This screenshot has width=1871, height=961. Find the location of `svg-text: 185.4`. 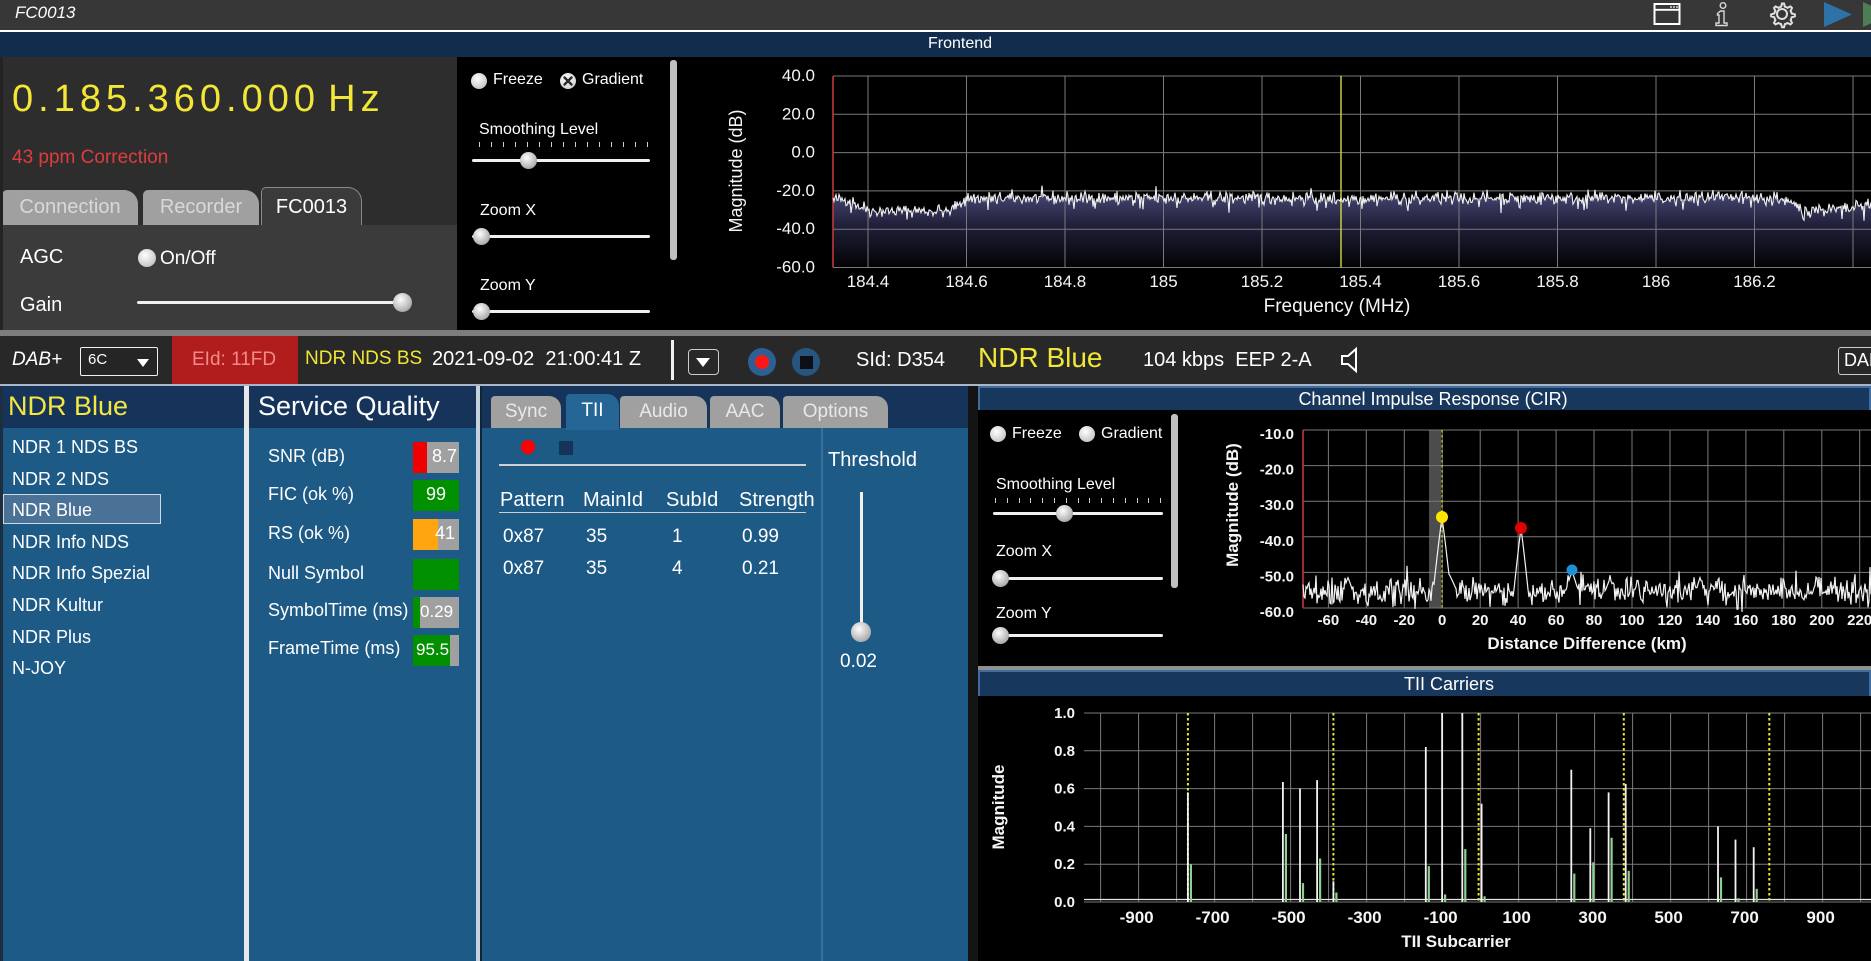

svg-text: 185.4 is located at coordinates (1360, 281).